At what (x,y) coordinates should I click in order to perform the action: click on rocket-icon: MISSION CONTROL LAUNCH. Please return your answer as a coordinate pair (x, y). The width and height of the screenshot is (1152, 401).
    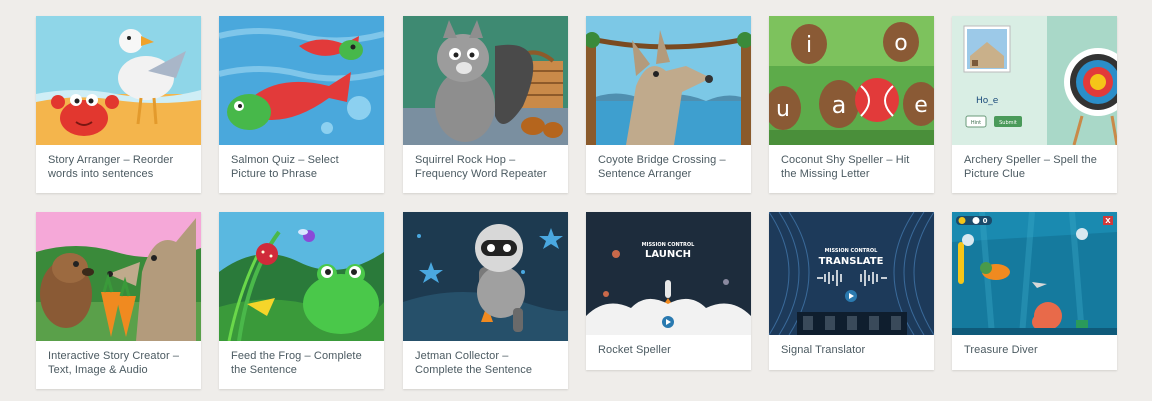
    Looking at the image, I should click on (668, 273).